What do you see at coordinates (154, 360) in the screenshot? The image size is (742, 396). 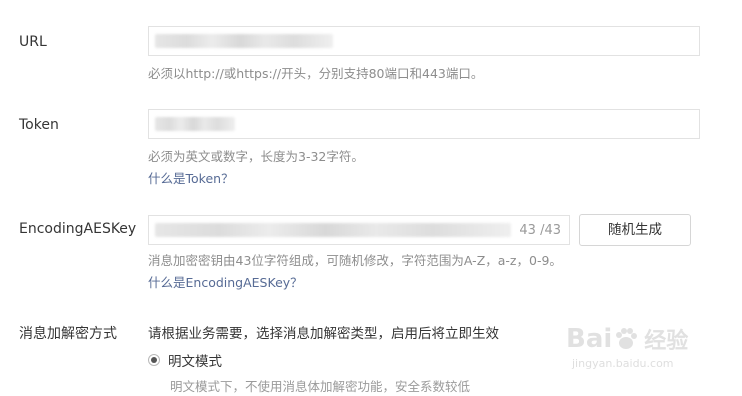 I see `radio-selected-icon` at bounding box center [154, 360].